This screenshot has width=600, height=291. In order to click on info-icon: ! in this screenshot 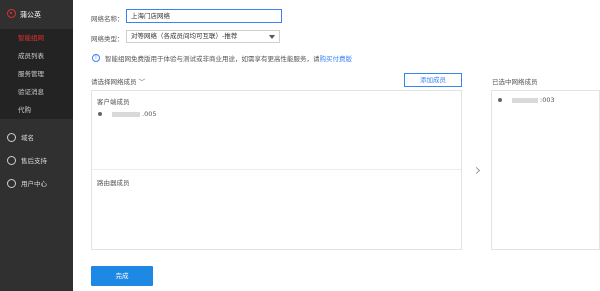, I will do `click(96, 58)`.